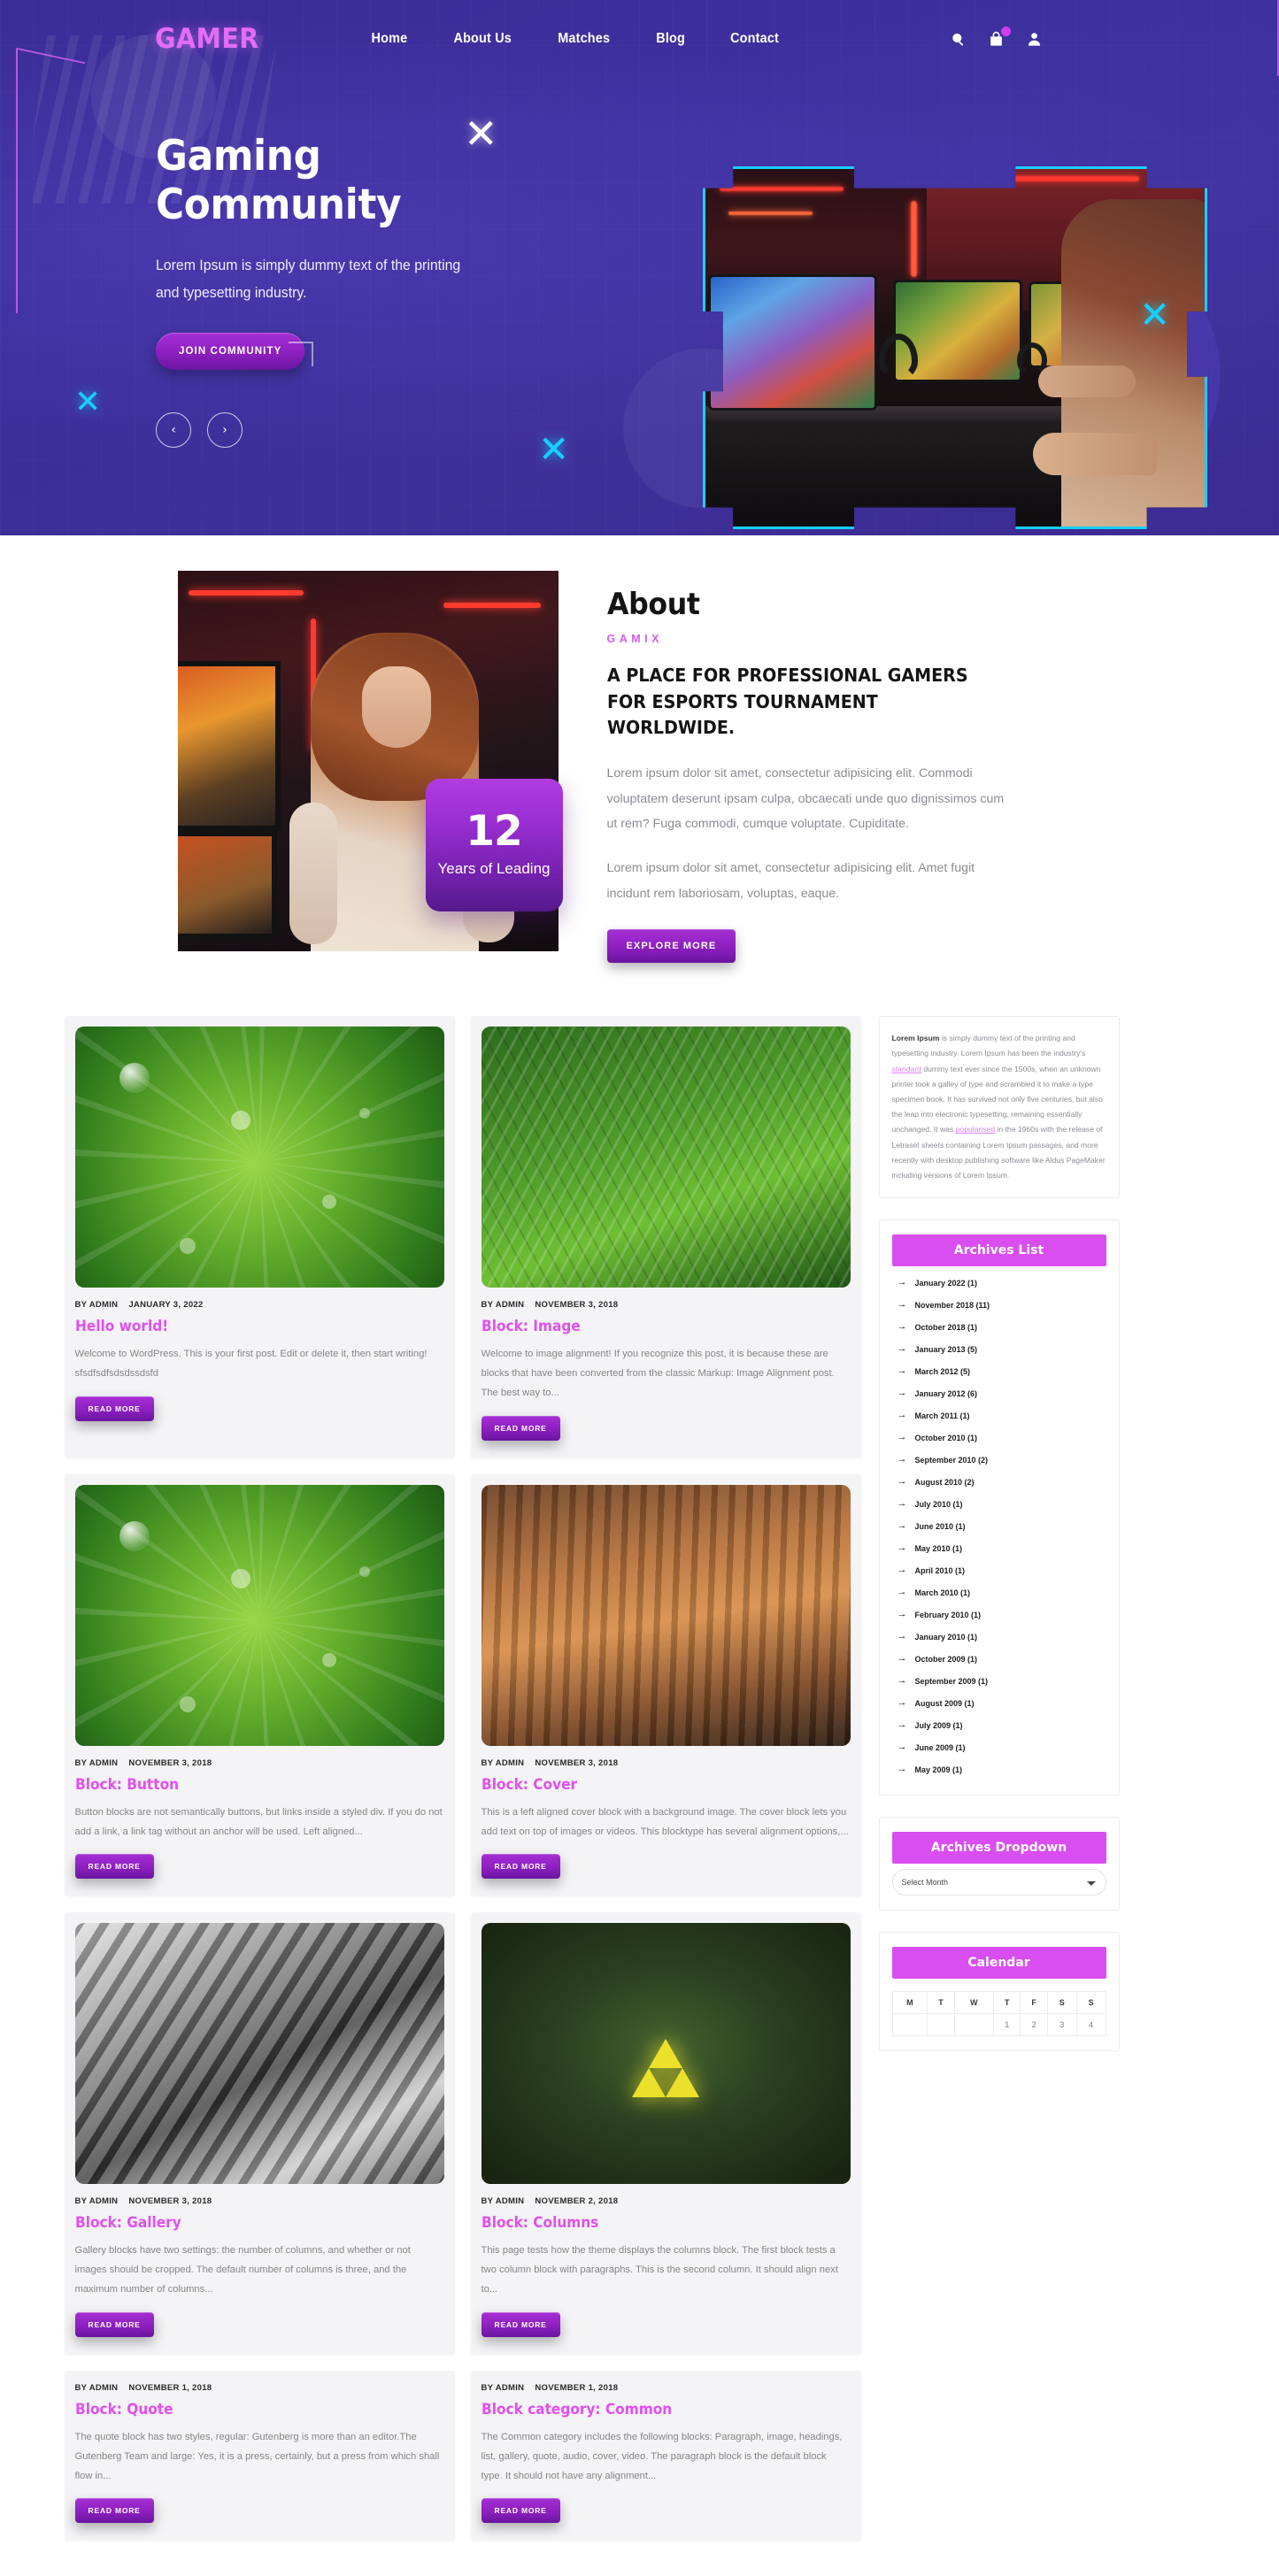 This screenshot has width=1279, height=2576. Describe the element at coordinates (225, 430) in the screenshot. I see `carousel-next-button: ›` at that location.